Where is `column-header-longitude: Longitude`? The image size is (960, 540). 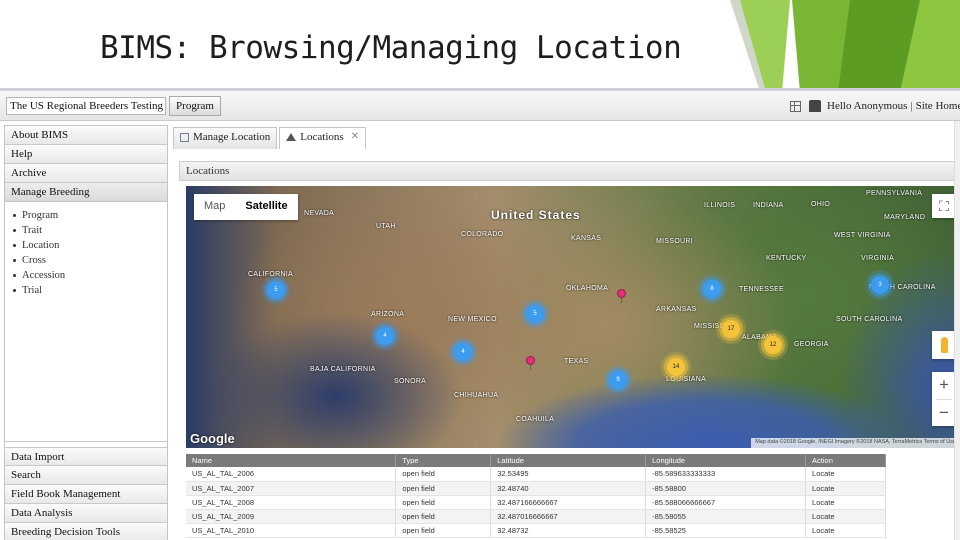 column-header-longitude: Longitude is located at coordinates (726, 460).